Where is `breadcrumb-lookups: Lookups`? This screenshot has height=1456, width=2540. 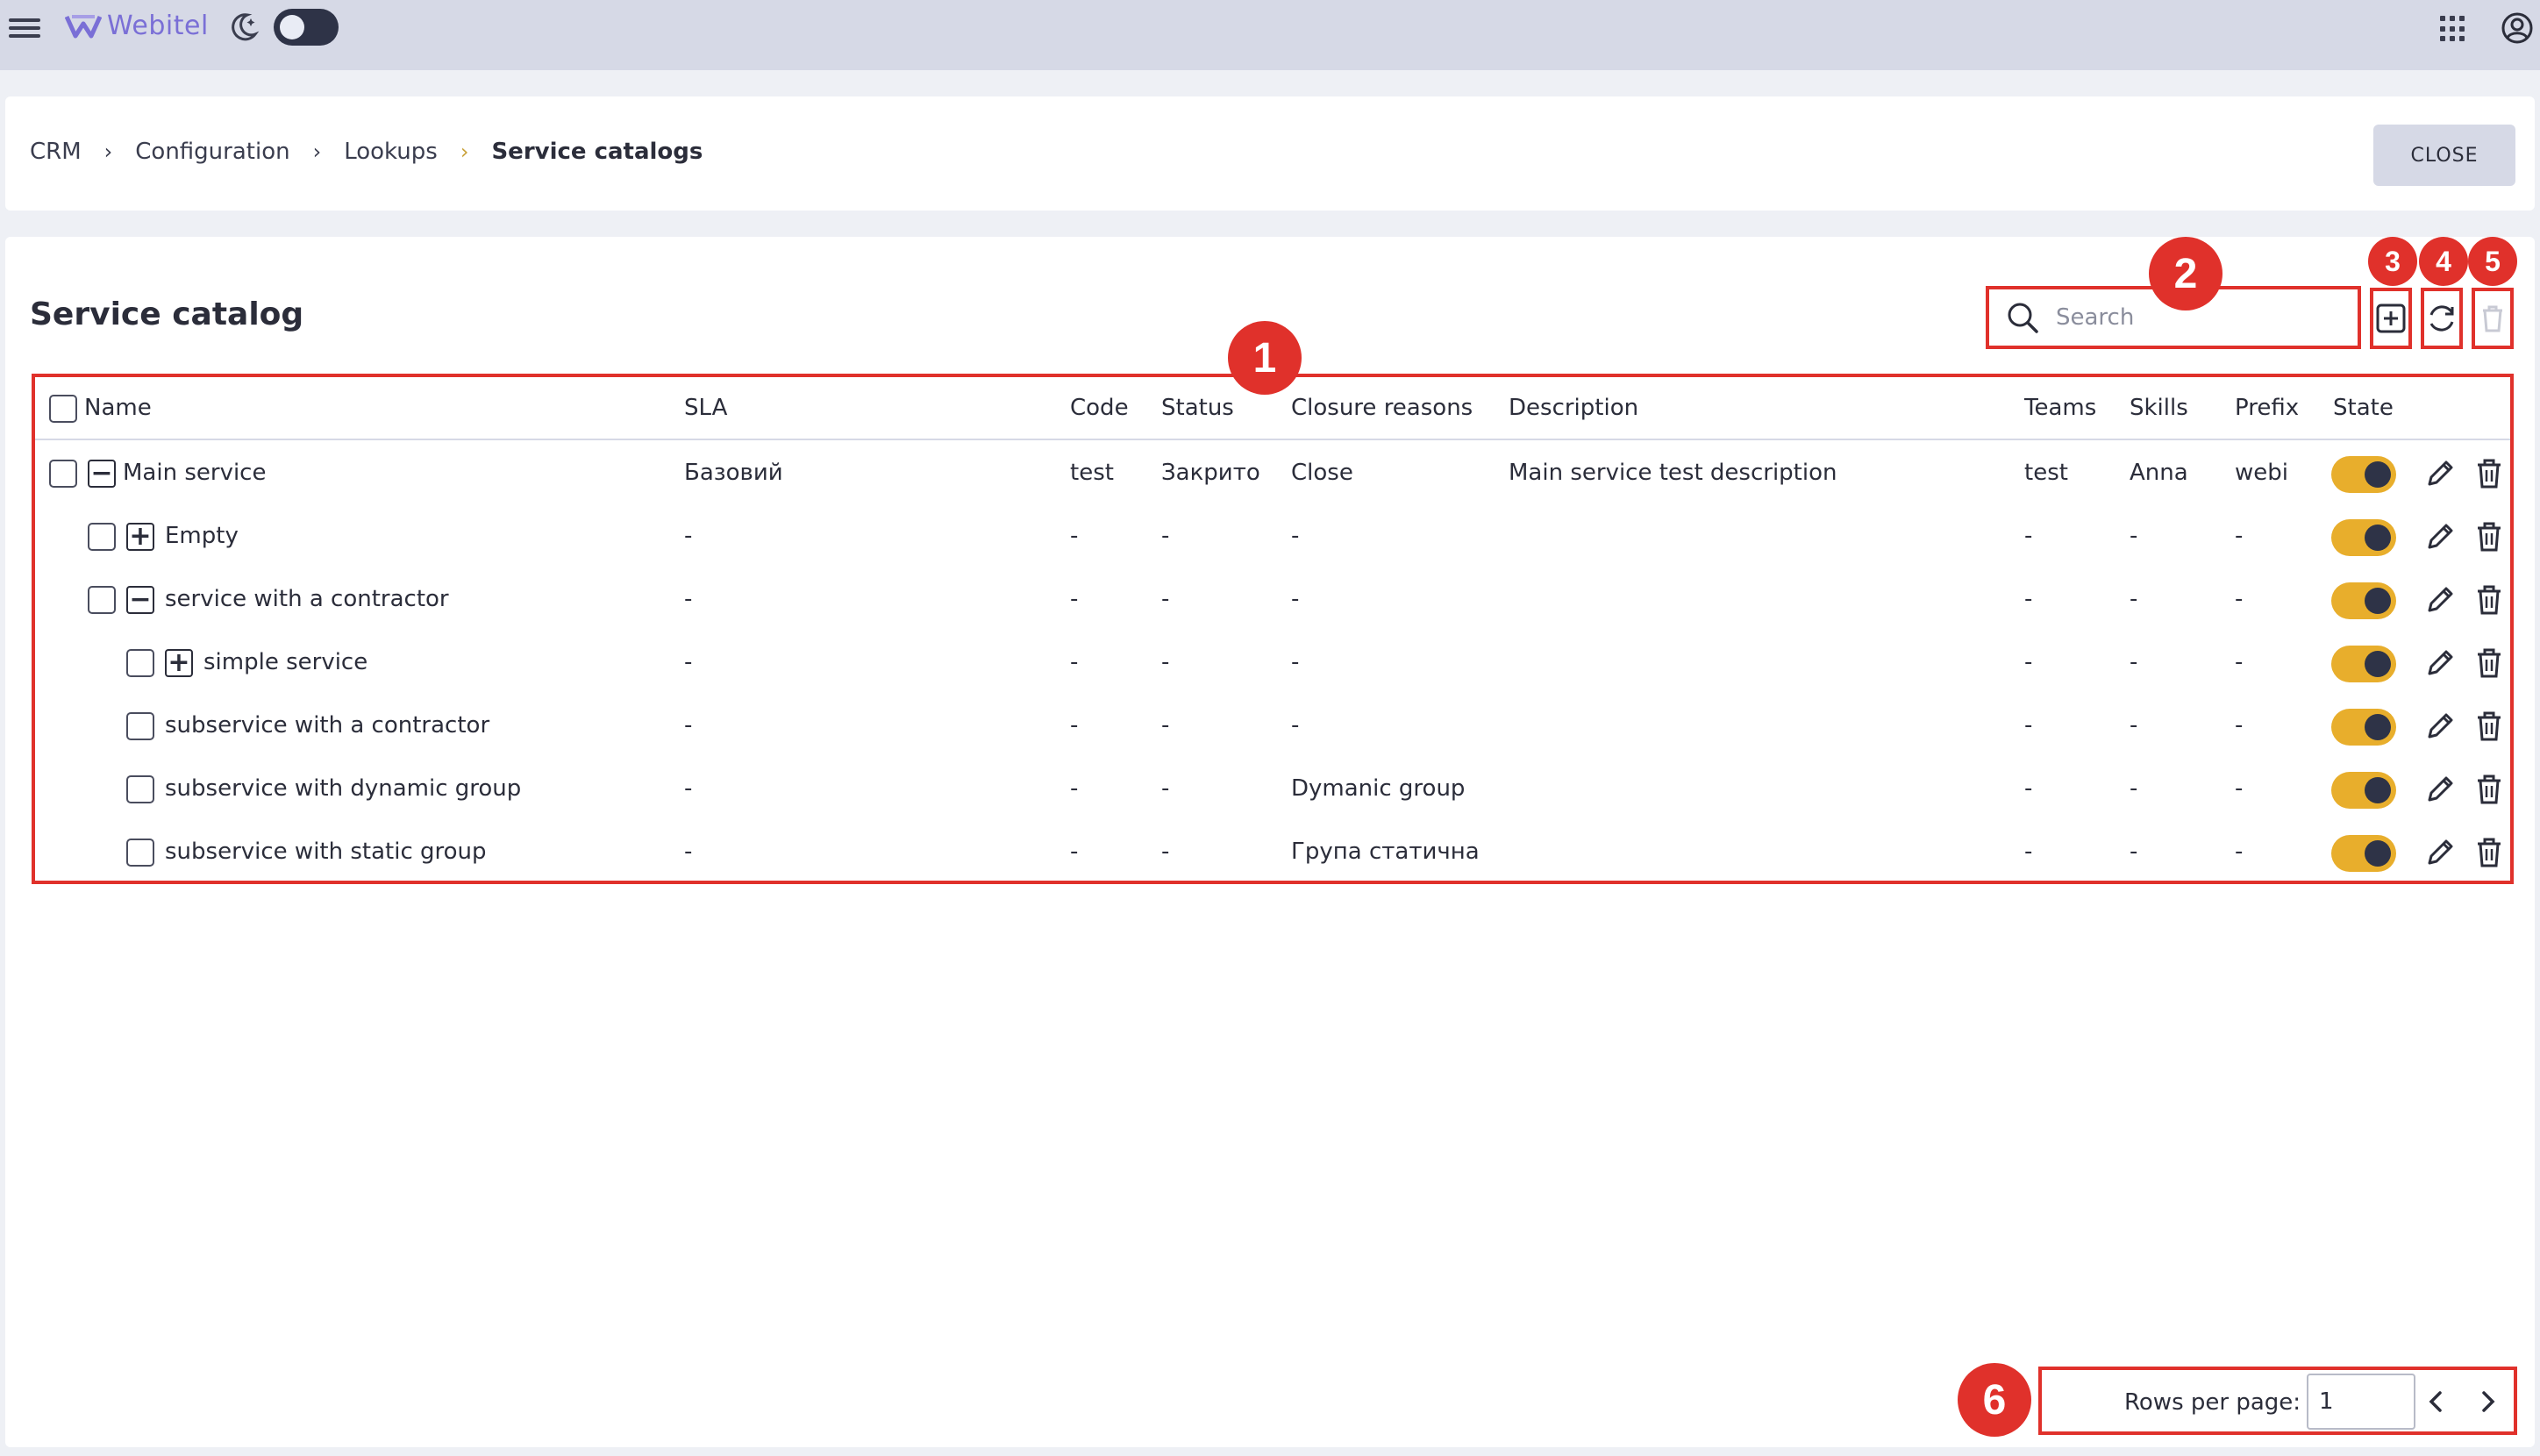 breadcrumb-lookups: Lookups is located at coordinates (391, 152).